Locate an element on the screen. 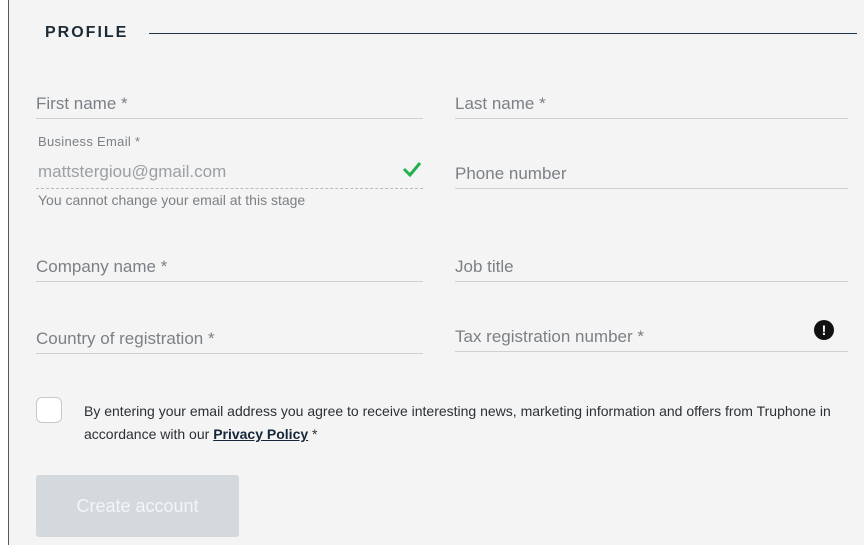 The height and width of the screenshot is (545, 864). tax-placeholder: Tax registration number * is located at coordinates (549, 336).